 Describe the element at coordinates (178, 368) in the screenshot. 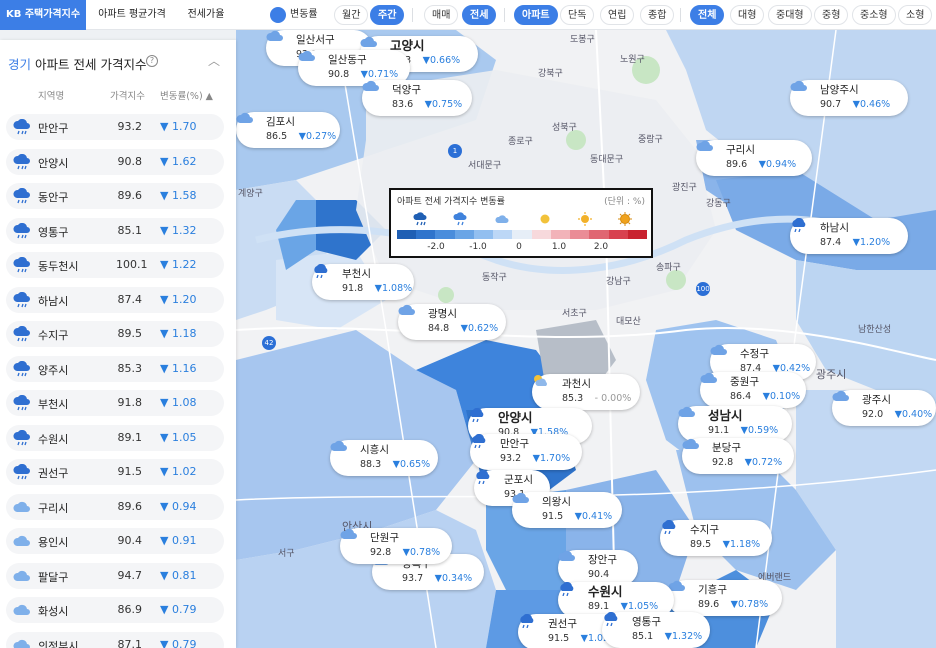

I see `row-change-rate: ▼ 1.16` at that location.